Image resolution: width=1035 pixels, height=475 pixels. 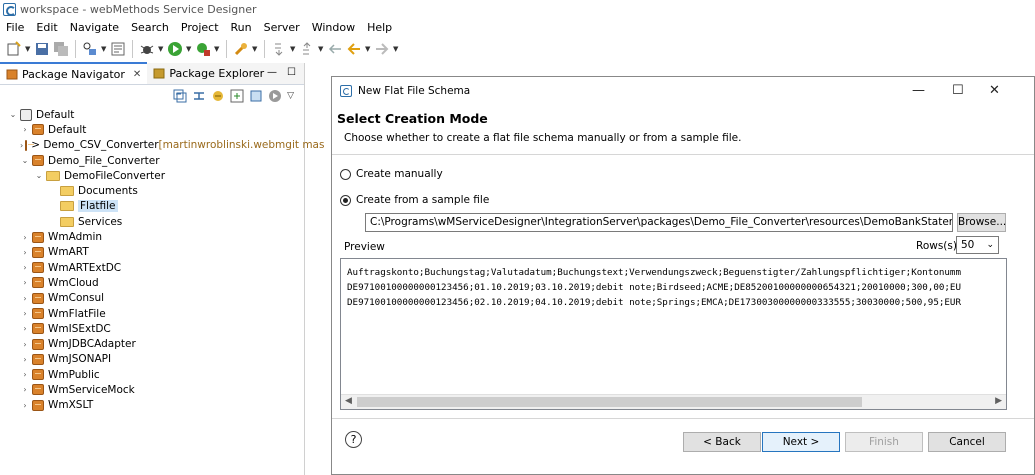 What do you see at coordinates (152, 313) in the screenshot?
I see `tree-item-wmflatfile: › WmFlatFile` at bounding box center [152, 313].